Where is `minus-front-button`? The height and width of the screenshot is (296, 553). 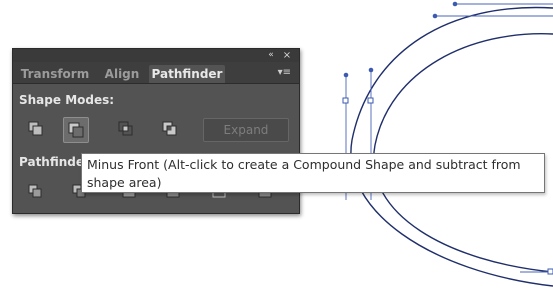
minus-front-button is located at coordinates (76, 130).